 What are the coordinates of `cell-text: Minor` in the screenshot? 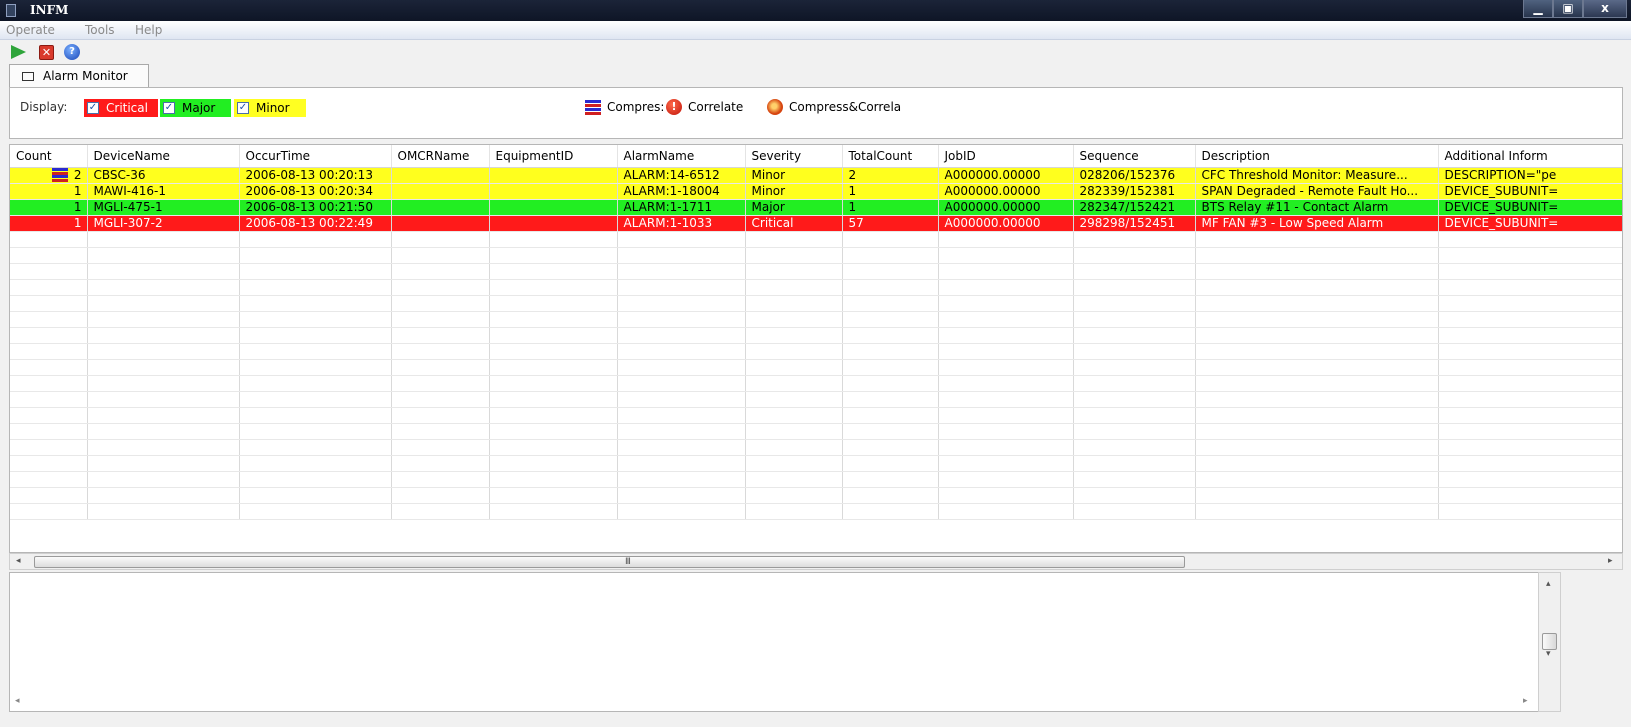 It's located at (768, 191).